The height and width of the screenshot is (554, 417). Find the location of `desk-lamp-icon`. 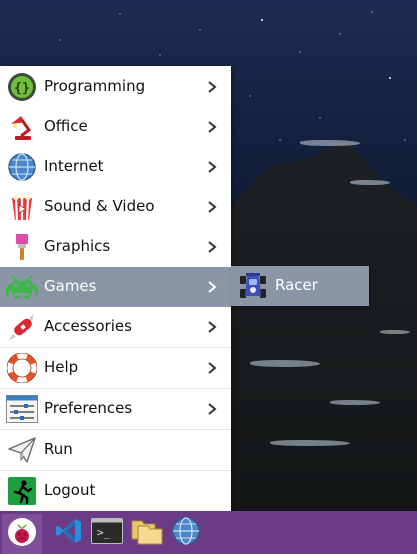

desk-lamp-icon is located at coordinates (22, 127).